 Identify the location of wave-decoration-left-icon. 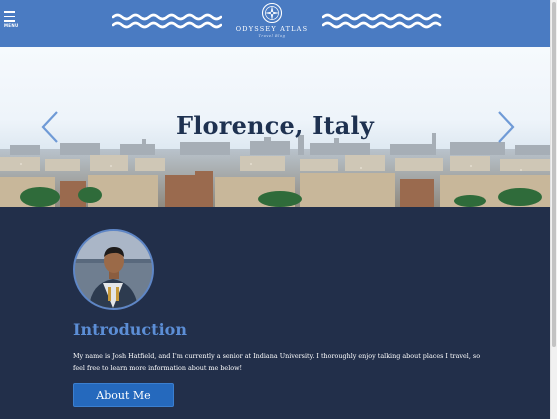
(167, 21).